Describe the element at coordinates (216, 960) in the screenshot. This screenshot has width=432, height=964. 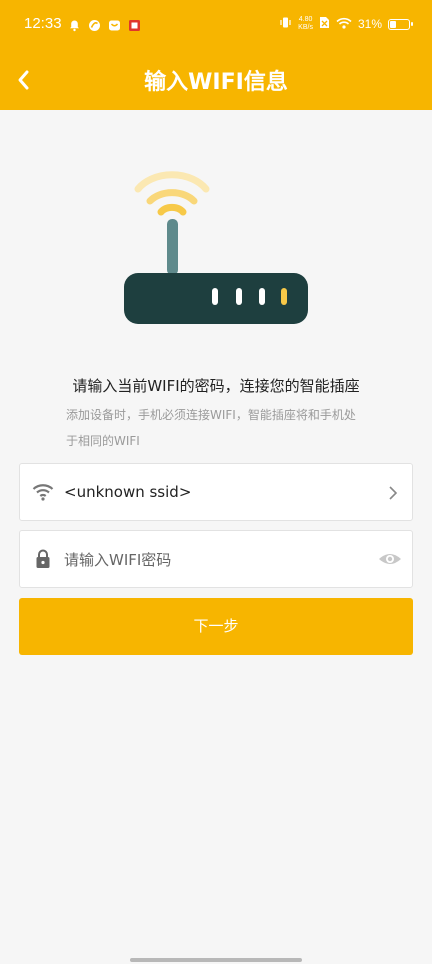
I see `gesture-bar` at that location.